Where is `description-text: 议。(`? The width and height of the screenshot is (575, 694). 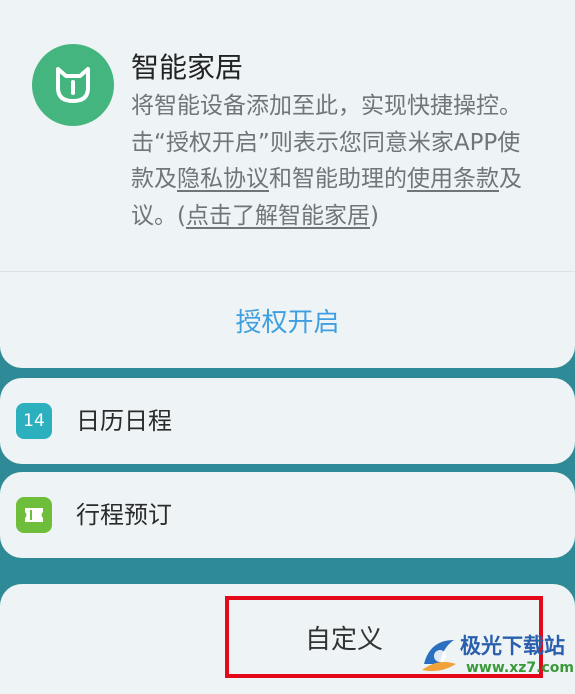
description-text: 议。( is located at coordinates (158, 215).